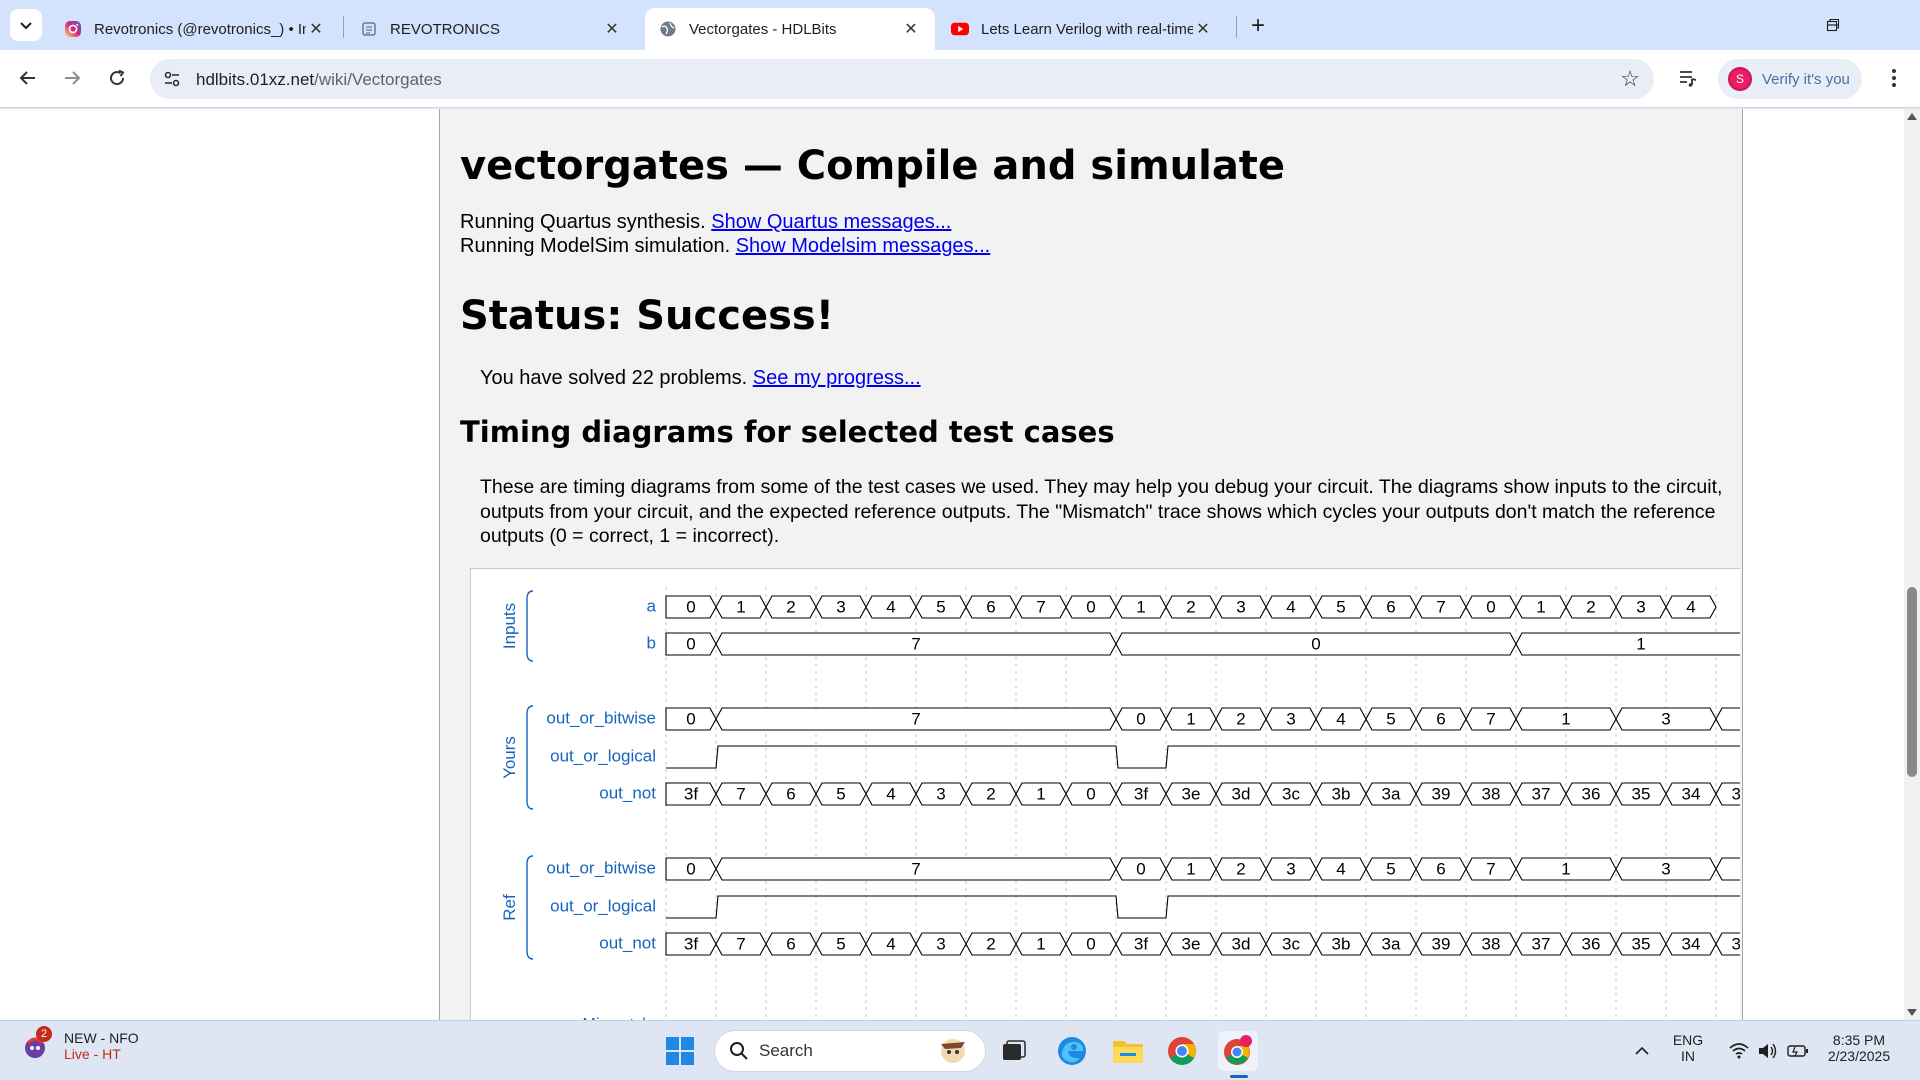  I want to click on signal-a-value: 2, so click(790, 606).